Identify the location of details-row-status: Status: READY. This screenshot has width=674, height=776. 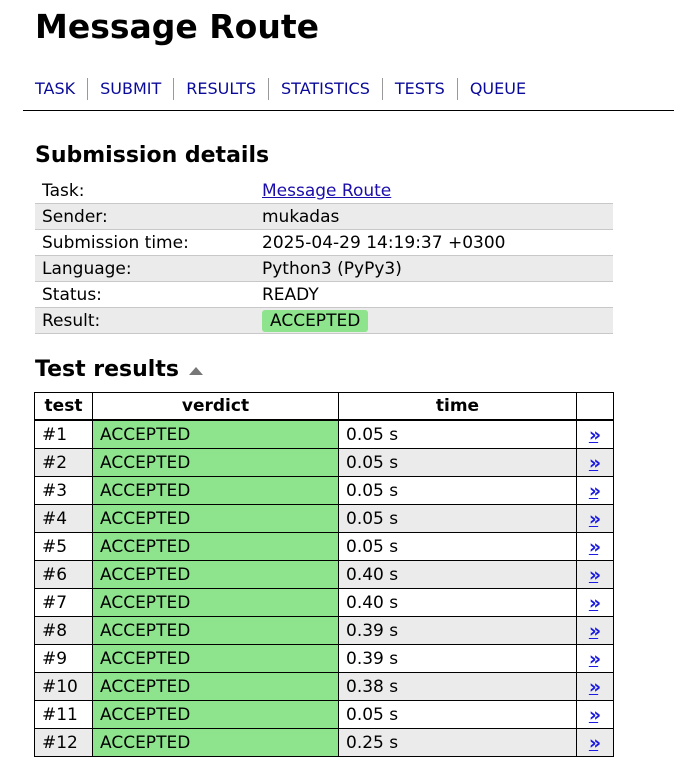
(324, 294).